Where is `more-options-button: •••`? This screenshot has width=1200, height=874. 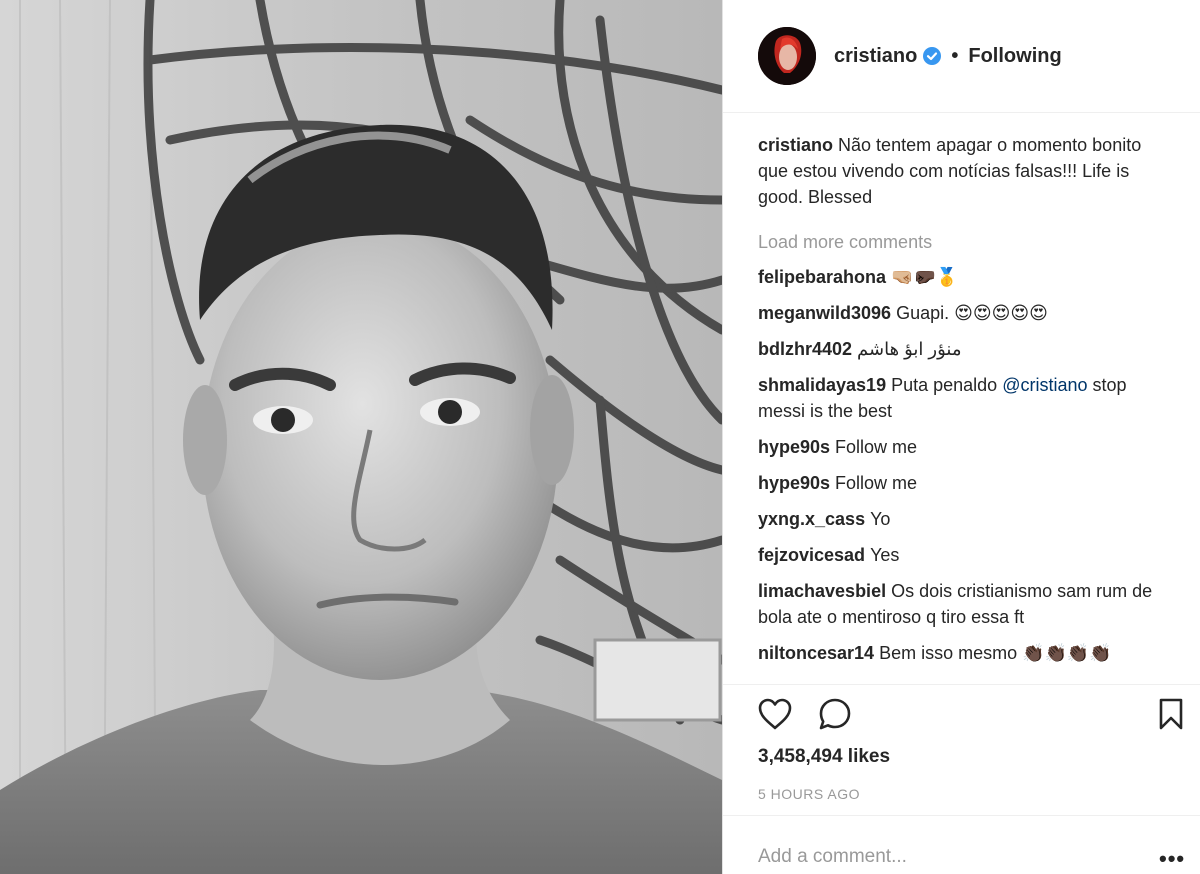
more-options-button: ••• is located at coordinates (1172, 859).